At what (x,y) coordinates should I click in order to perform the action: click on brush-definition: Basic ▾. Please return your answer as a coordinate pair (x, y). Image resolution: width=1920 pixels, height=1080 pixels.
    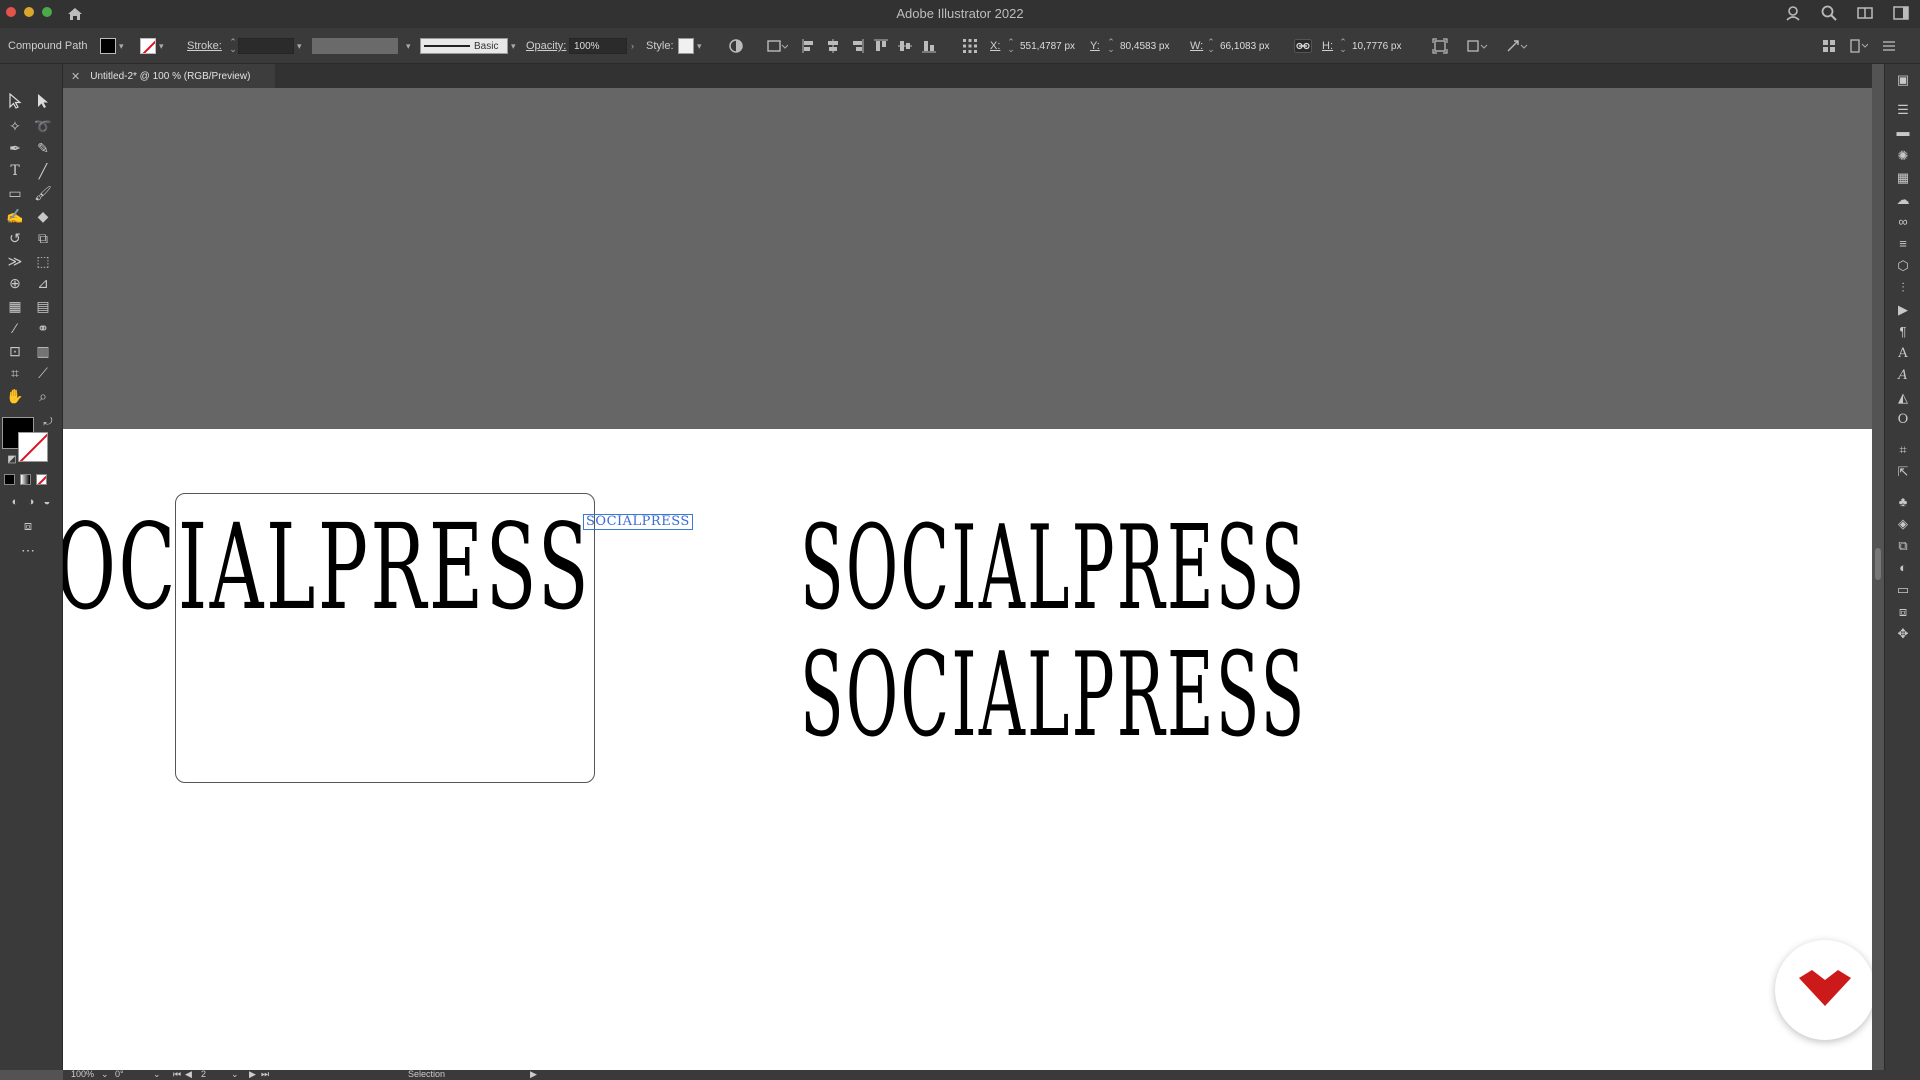
    Looking at the image, I should click on (469, 46).